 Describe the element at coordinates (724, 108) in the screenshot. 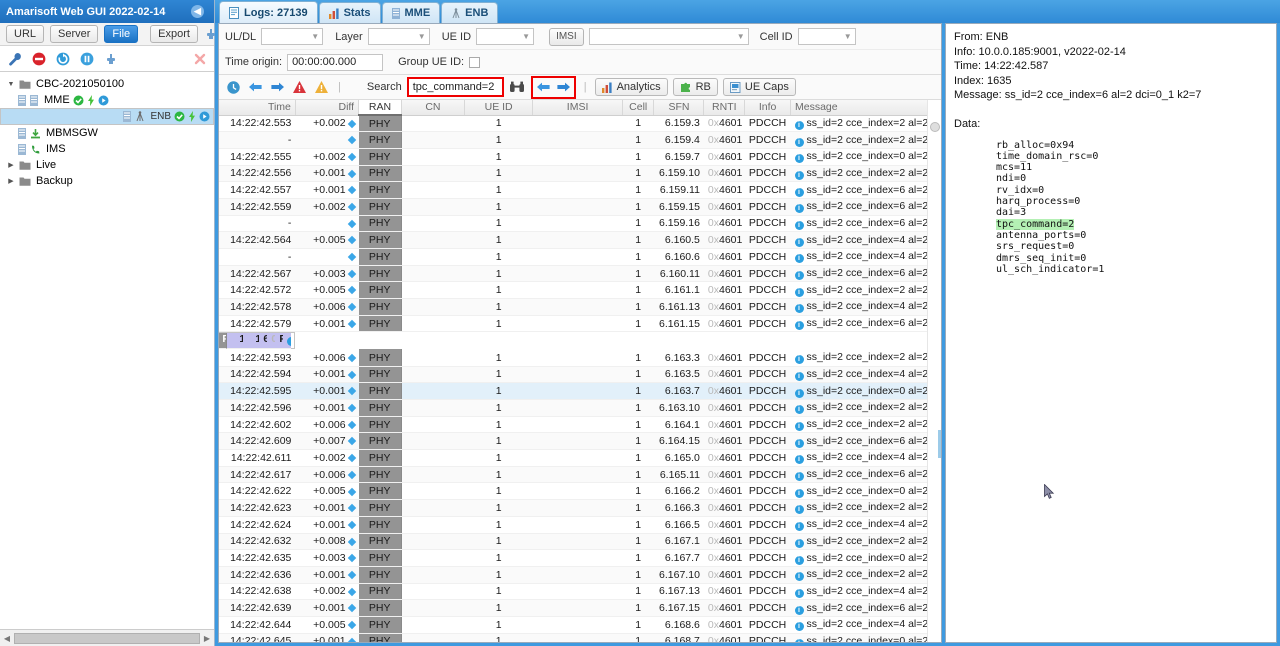

I see `col-header-rnti: RNTI` at that location.